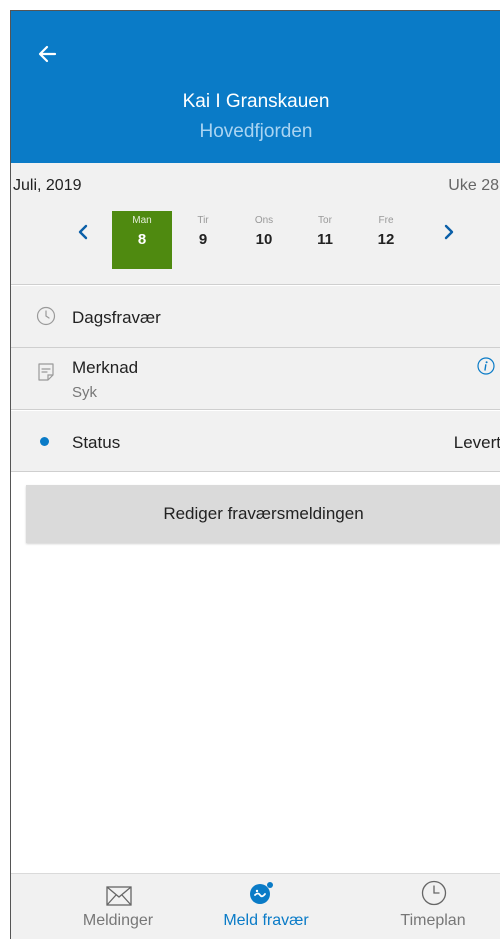  What do you see at coordinates (119, 896) in the screenshot?
I see `mail-icon` at bounding box center [119, 896].